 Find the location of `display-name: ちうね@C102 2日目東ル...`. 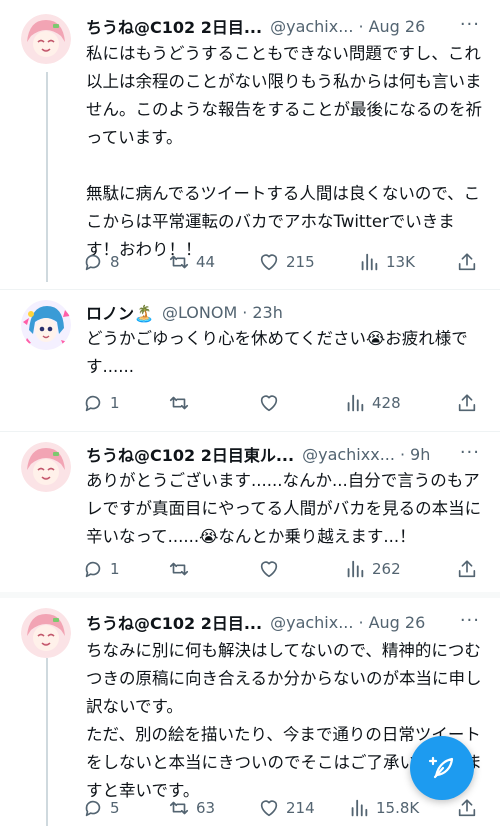

display-name: ちうね@C102 2日目東ル... is located at coordinates (190, 454).